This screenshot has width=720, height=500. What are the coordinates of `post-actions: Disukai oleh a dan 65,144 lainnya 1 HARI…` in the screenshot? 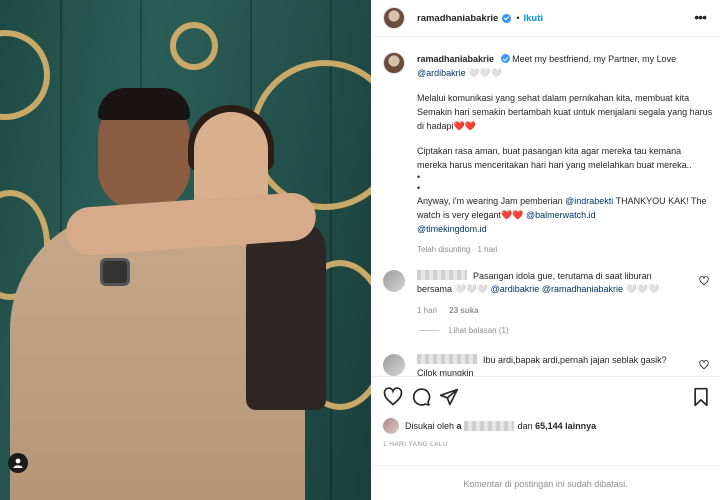 It's located at (545, 438).